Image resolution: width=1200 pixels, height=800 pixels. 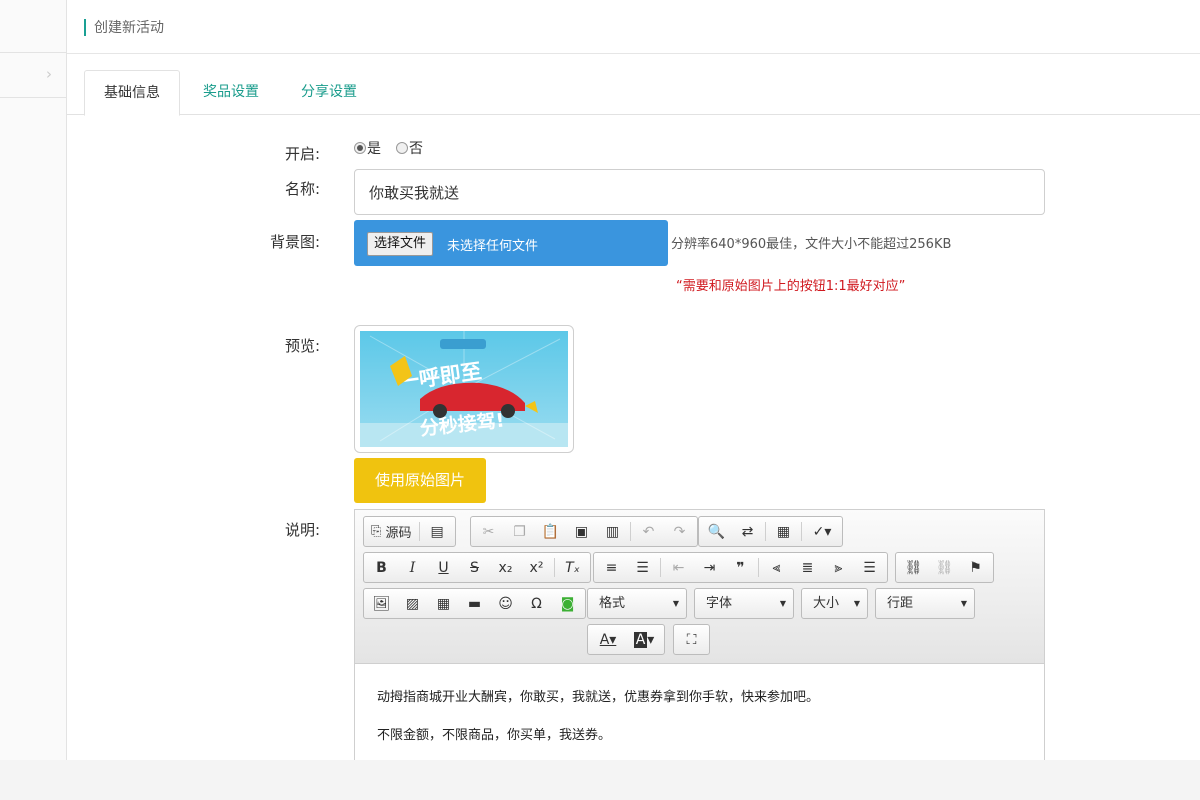 What do you see at coordinates (402, 148) in the screenshot?
I see `radio-unchecked-icon` at bounding box center [402, 148].